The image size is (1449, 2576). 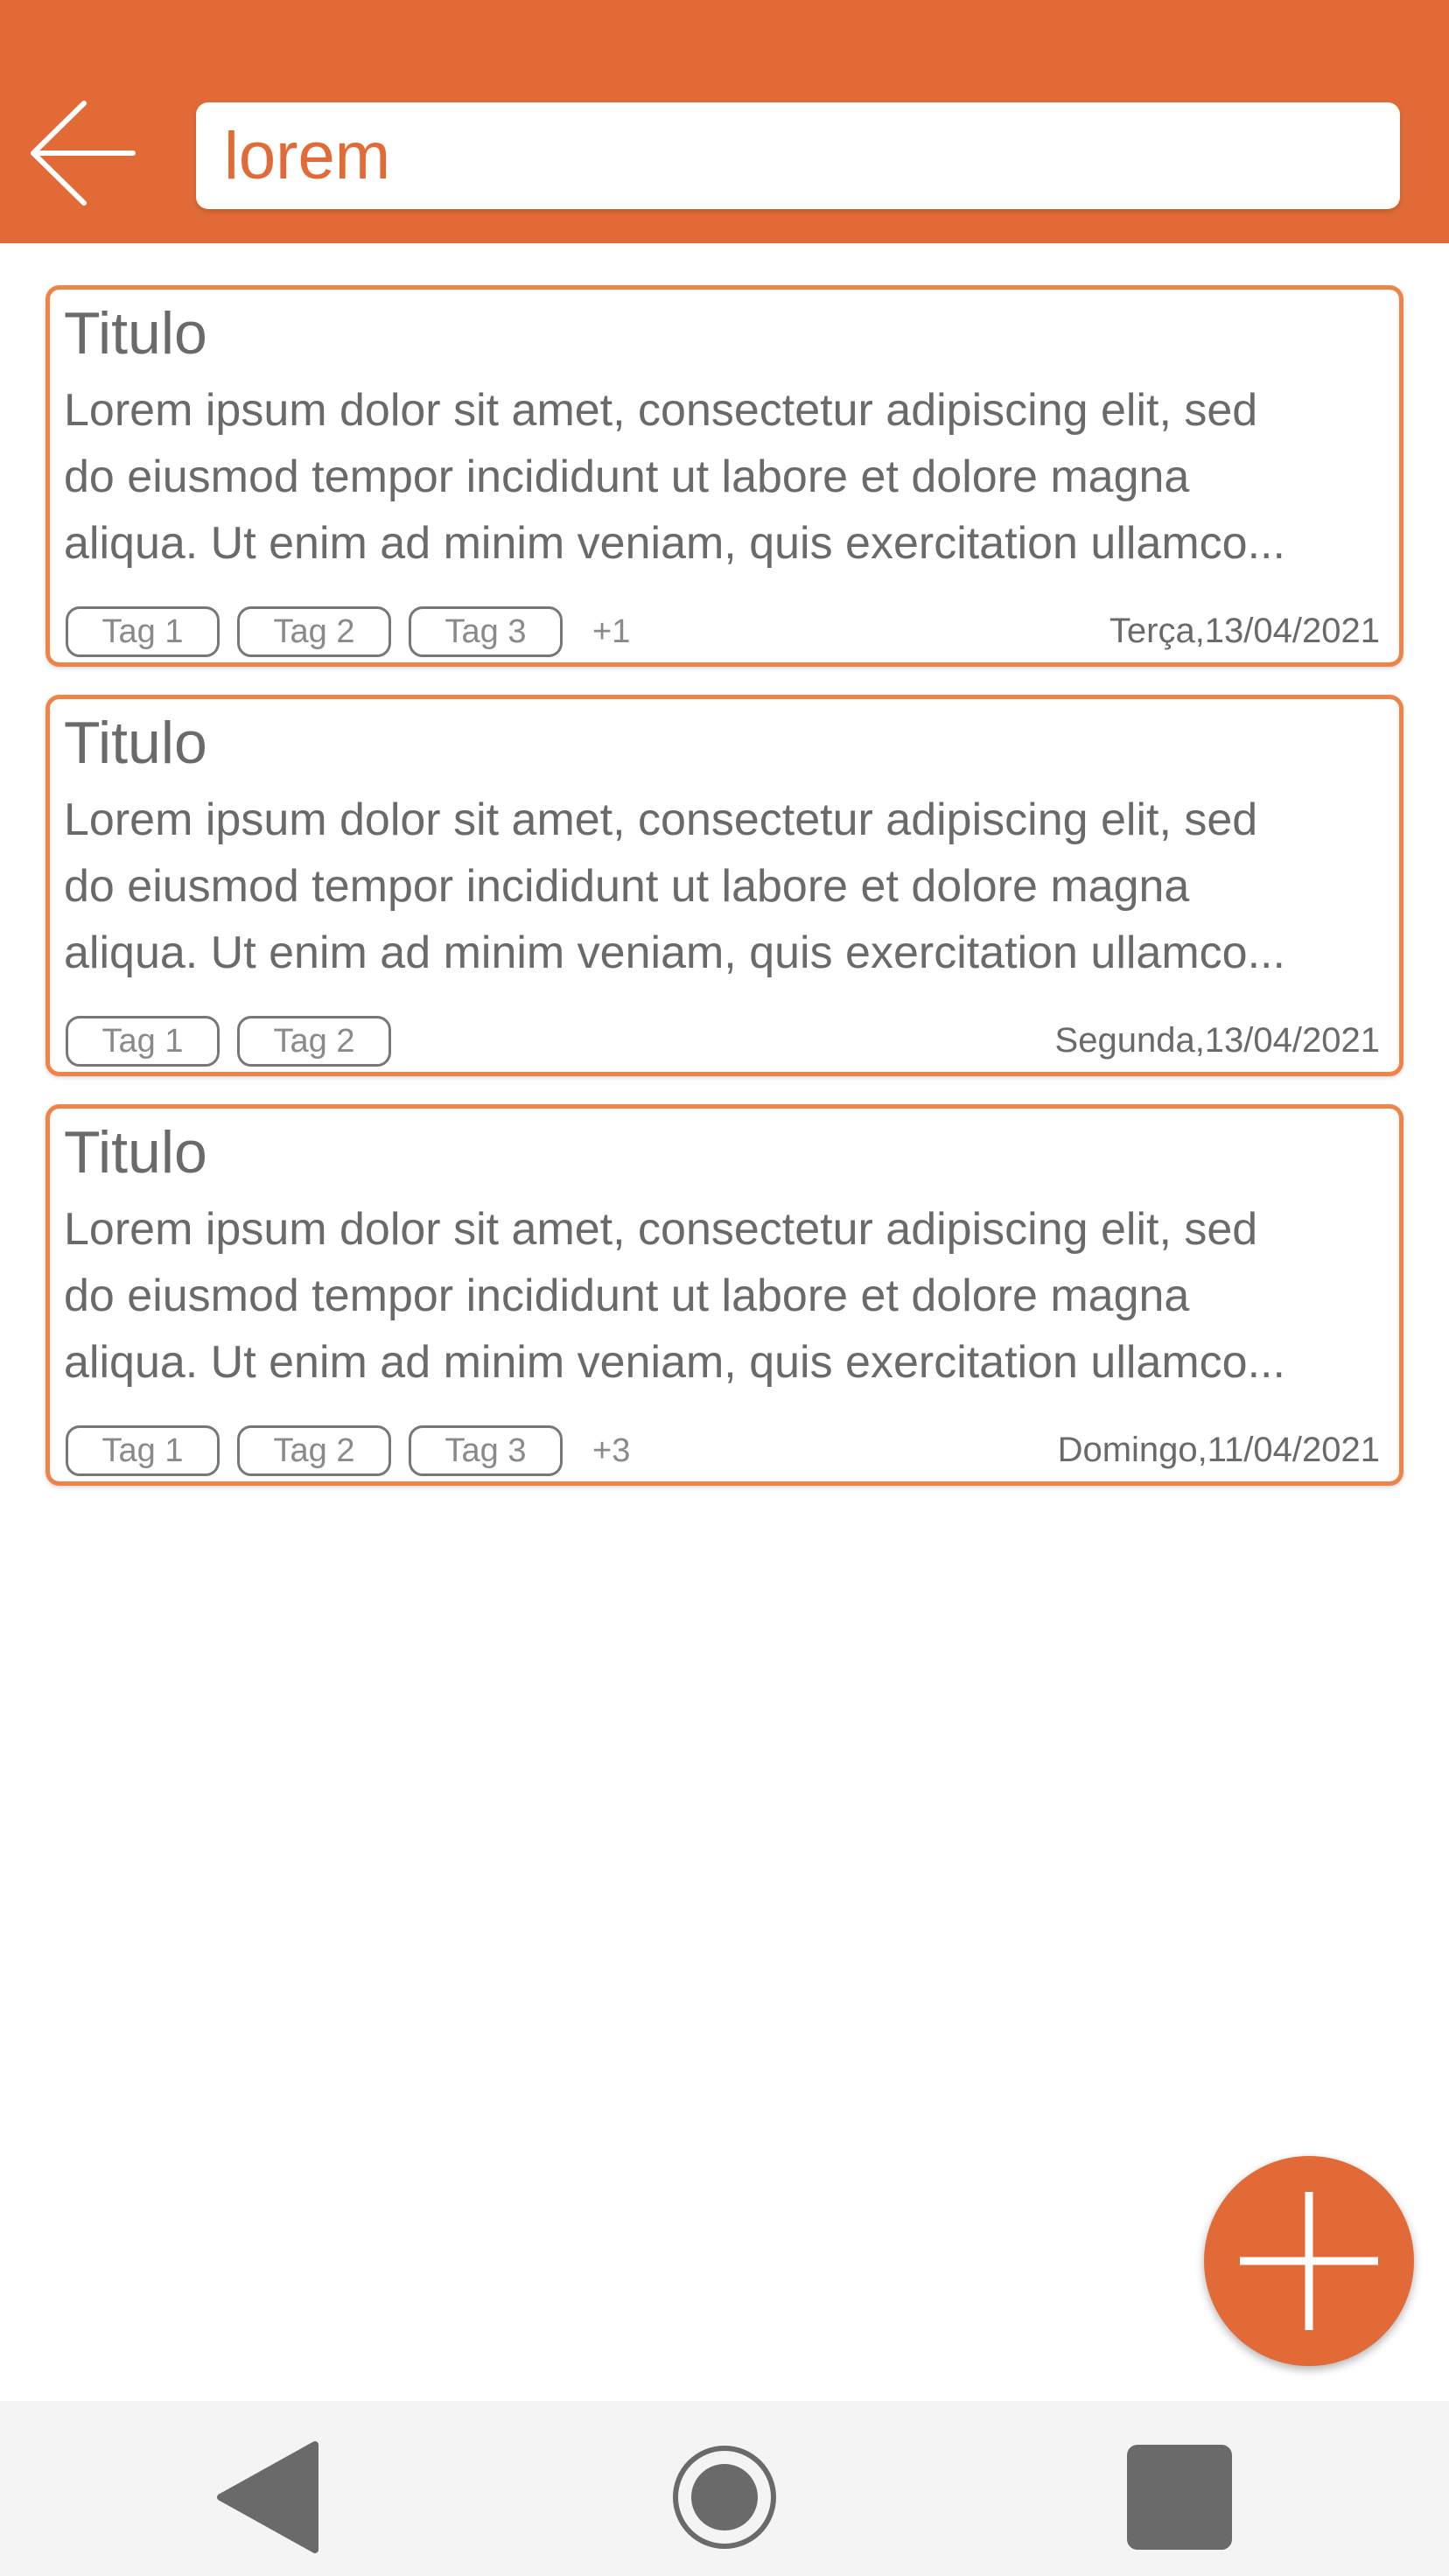 What do you see at coordinates (611, 631) in the screenshot?
I see `more-tags-count: +1` at bounding box center [611, 631].